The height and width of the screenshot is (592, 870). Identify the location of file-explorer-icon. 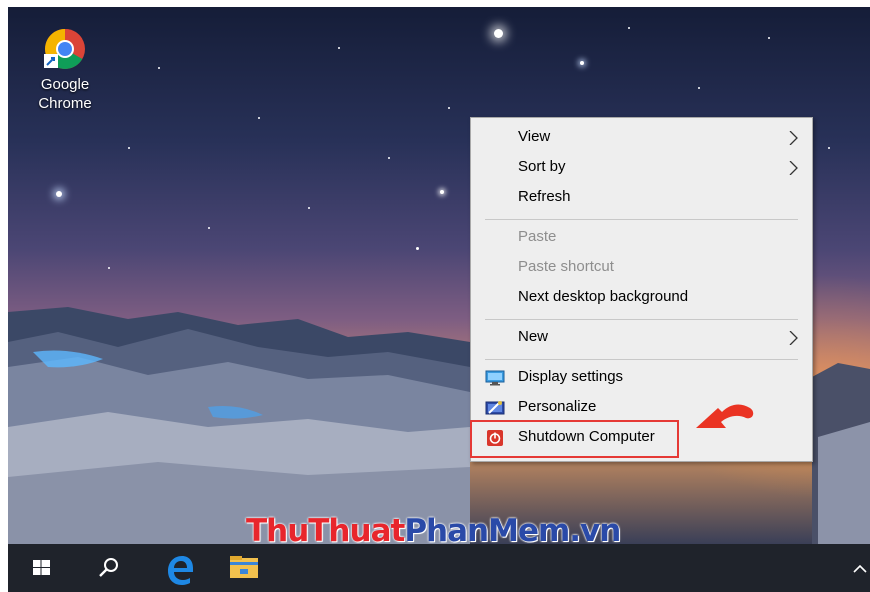
(244, 567).